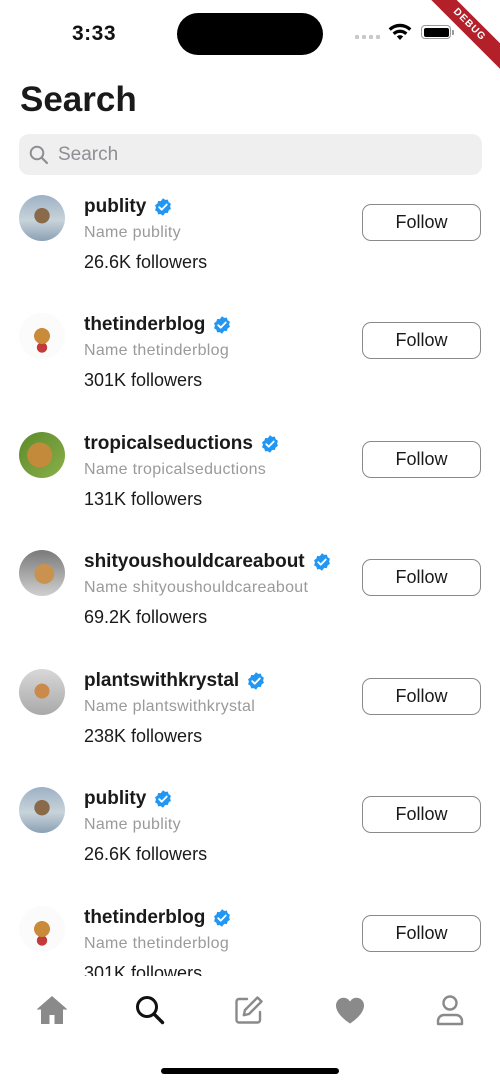 The image size is (500, 1084). I want to click on follower-count: 69.2K followers, so click(146, 617).